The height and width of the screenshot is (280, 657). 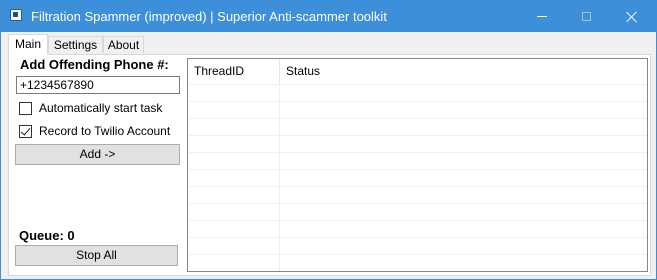 I want to click on minimize-button, so click(x=542, y=16).